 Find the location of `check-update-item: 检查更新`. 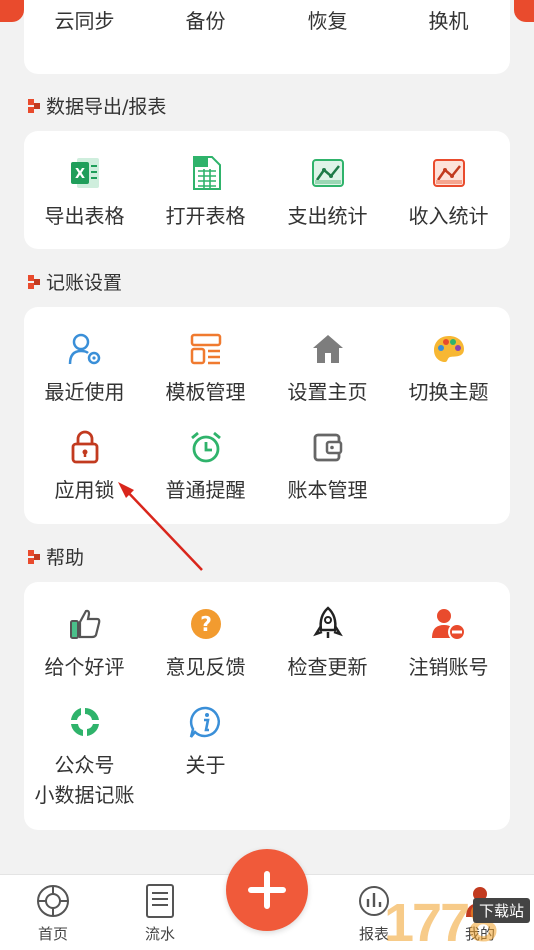

check-update-item: 检查更新 is located at coordinates (327, 642).